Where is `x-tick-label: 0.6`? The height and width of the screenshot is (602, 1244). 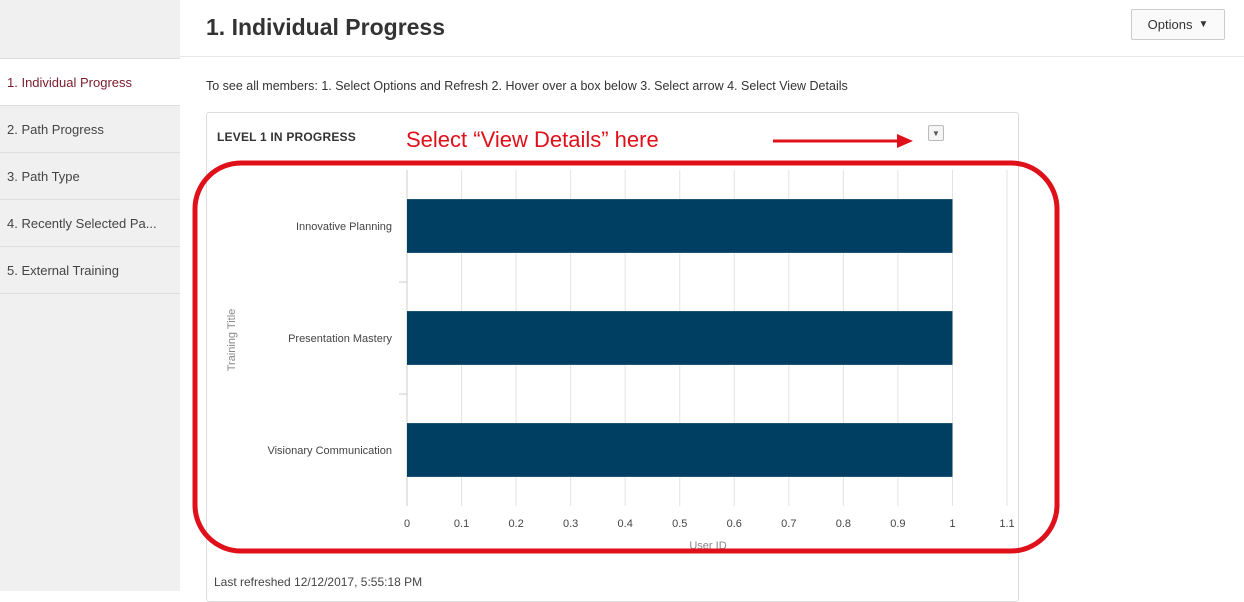 x-tick-label: 0.6 is located at coordinates (734, 524).